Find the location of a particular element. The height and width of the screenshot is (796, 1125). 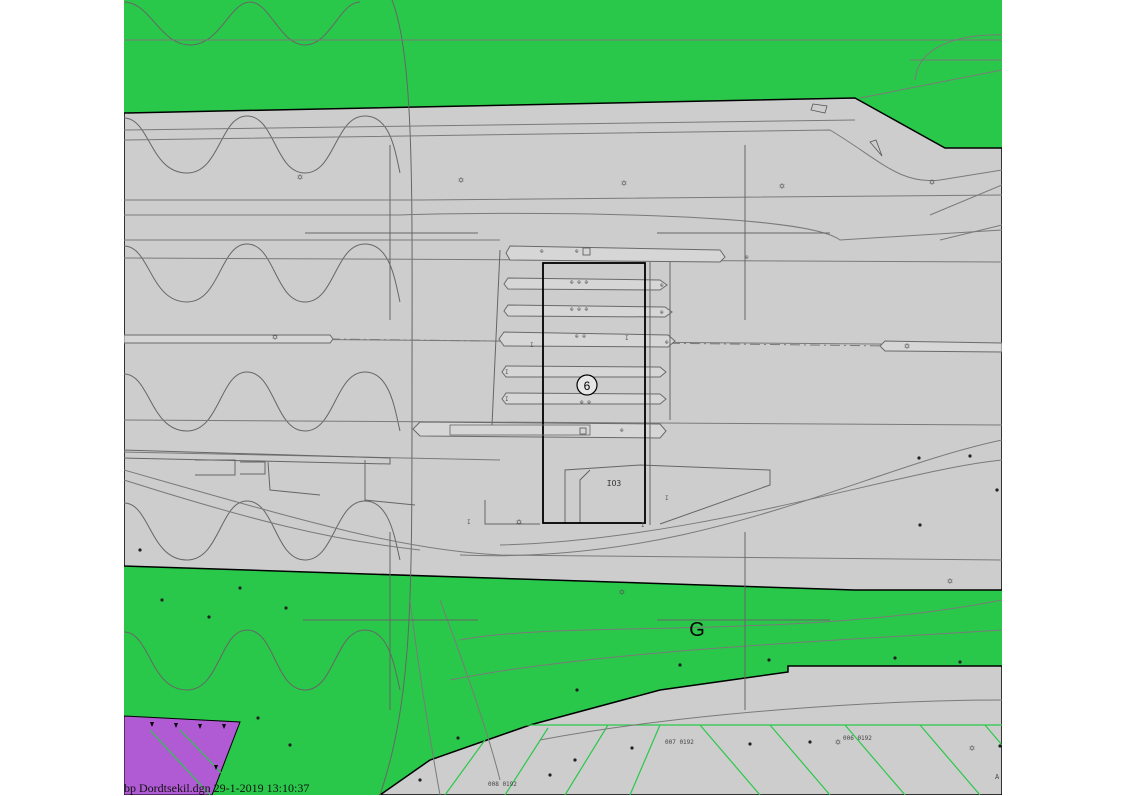

parcel-label: 008 0192 is located at coordinates (502, 784).